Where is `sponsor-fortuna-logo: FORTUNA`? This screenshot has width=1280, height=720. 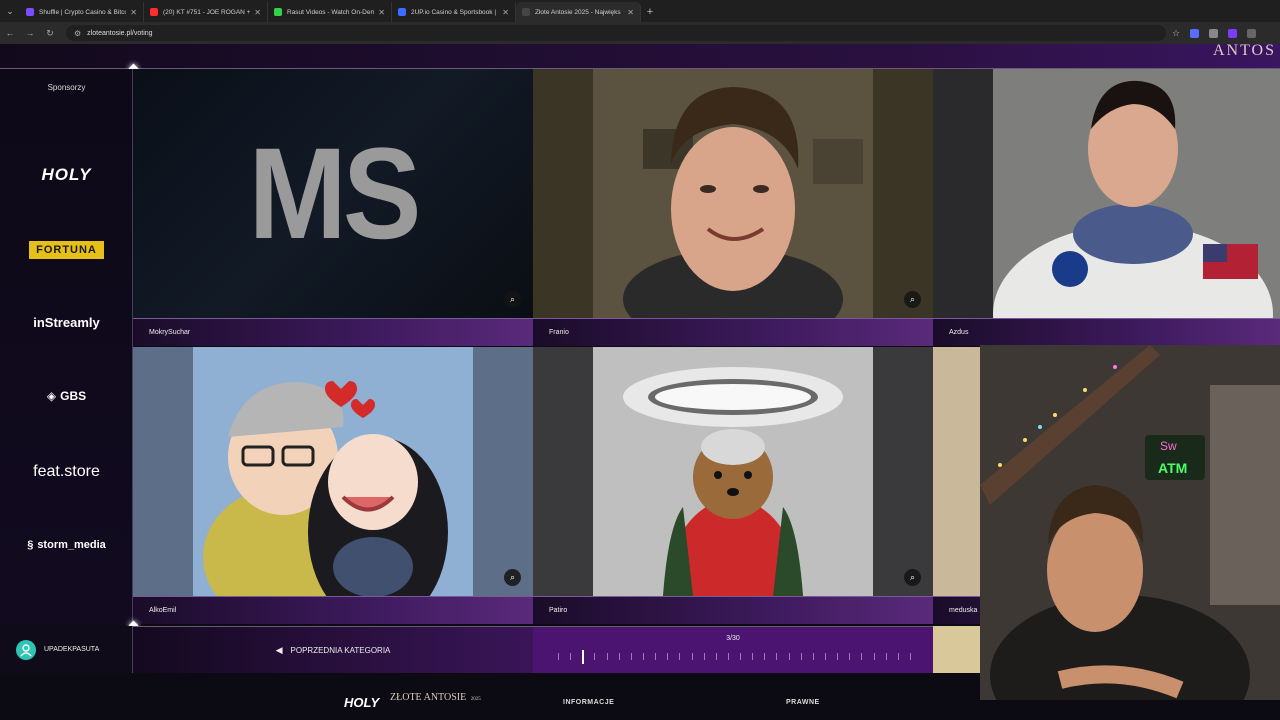
sponsor-fortuna-logo: FORTUNA is located at coordinates (66, 250).